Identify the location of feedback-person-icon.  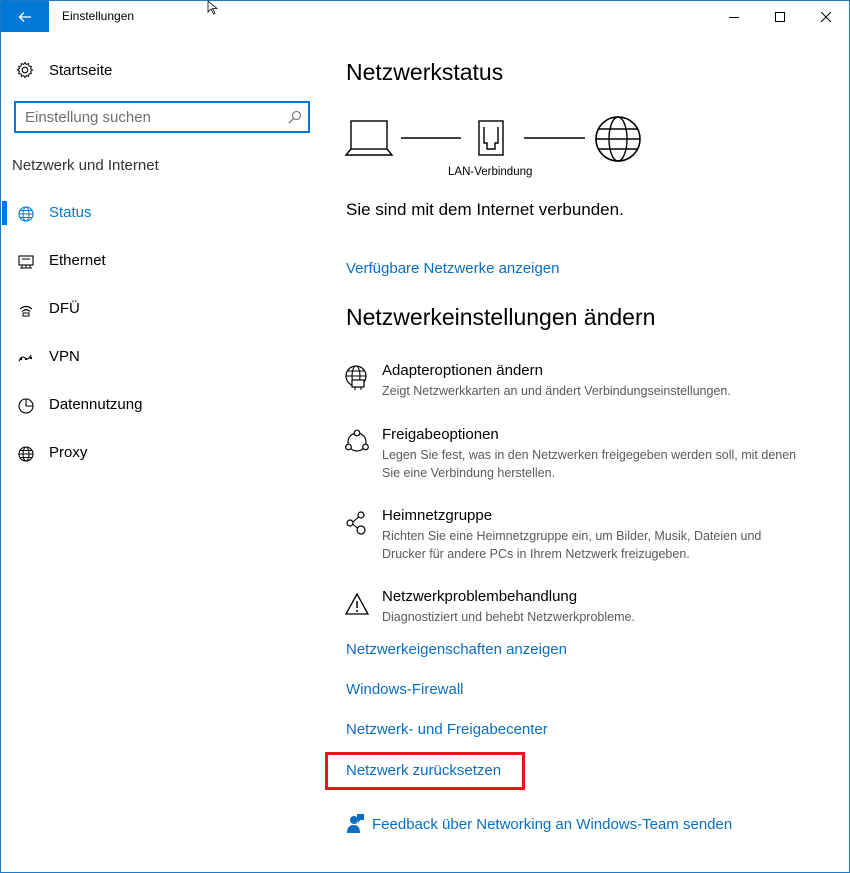
(355, 823).